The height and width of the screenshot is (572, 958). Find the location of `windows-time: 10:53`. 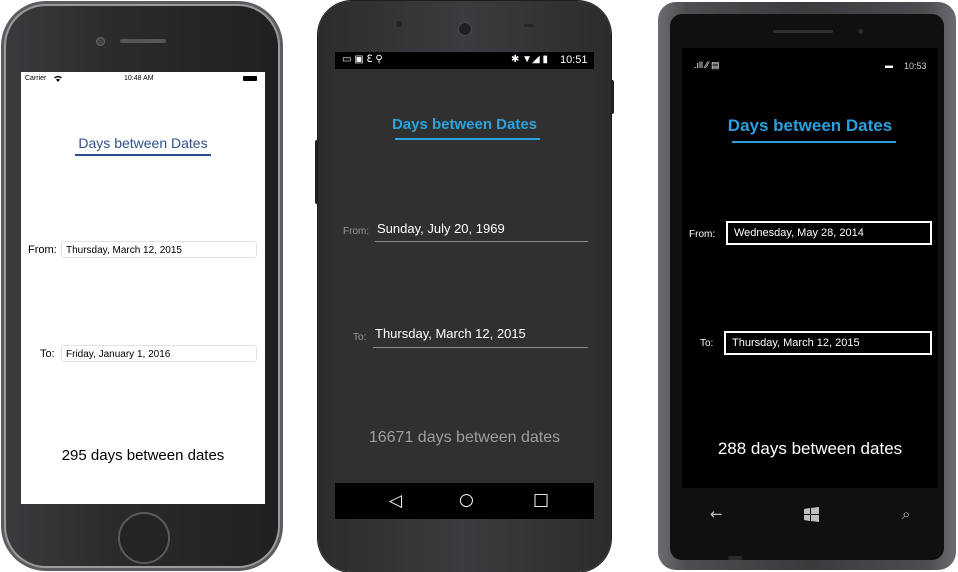

windows-time: 10:53 is located at coordinates (915, 66).